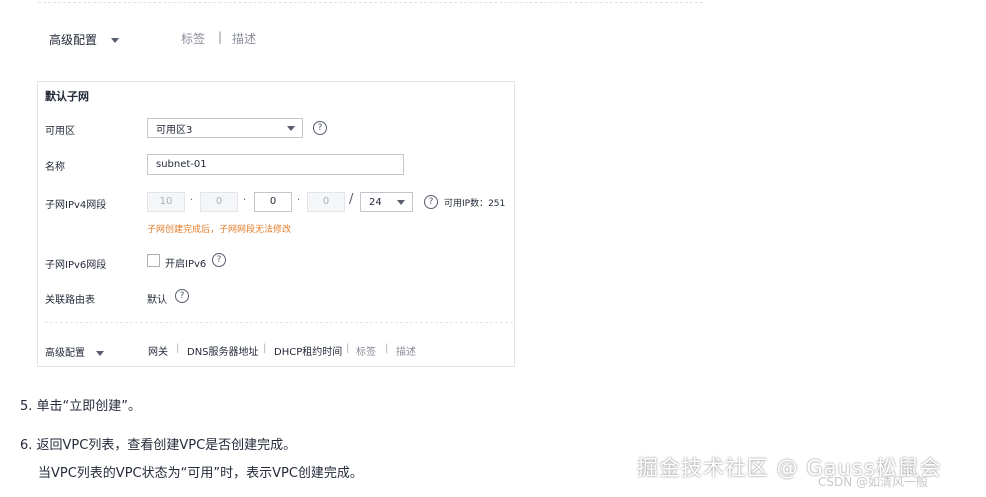  What do you see at coordinates (279, 322) in the screenshot?
I see `card-divider` at bounding box center [279, 322].